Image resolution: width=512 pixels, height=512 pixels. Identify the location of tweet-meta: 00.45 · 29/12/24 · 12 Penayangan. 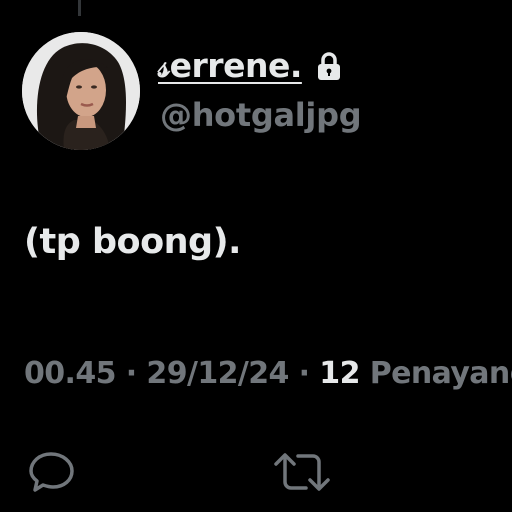
(268, 374).